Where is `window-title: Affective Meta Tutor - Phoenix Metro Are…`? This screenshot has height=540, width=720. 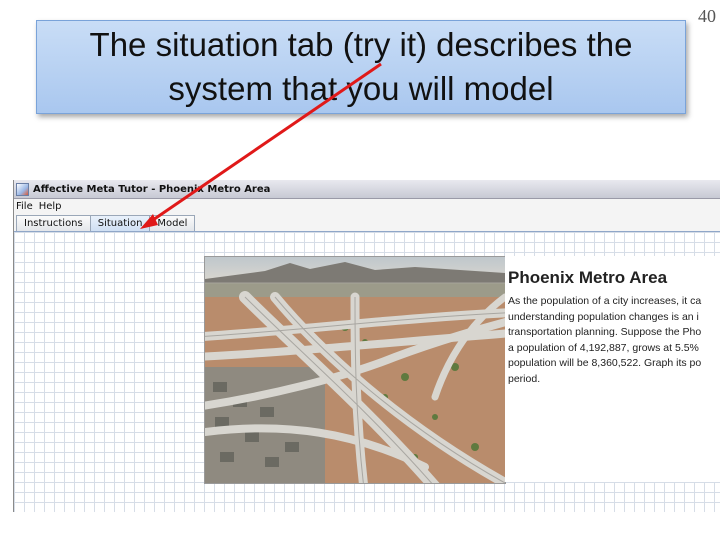
window-title: Affective Meta Tutor - Phoenix Metro Are… is located at coordinates (152, 189).